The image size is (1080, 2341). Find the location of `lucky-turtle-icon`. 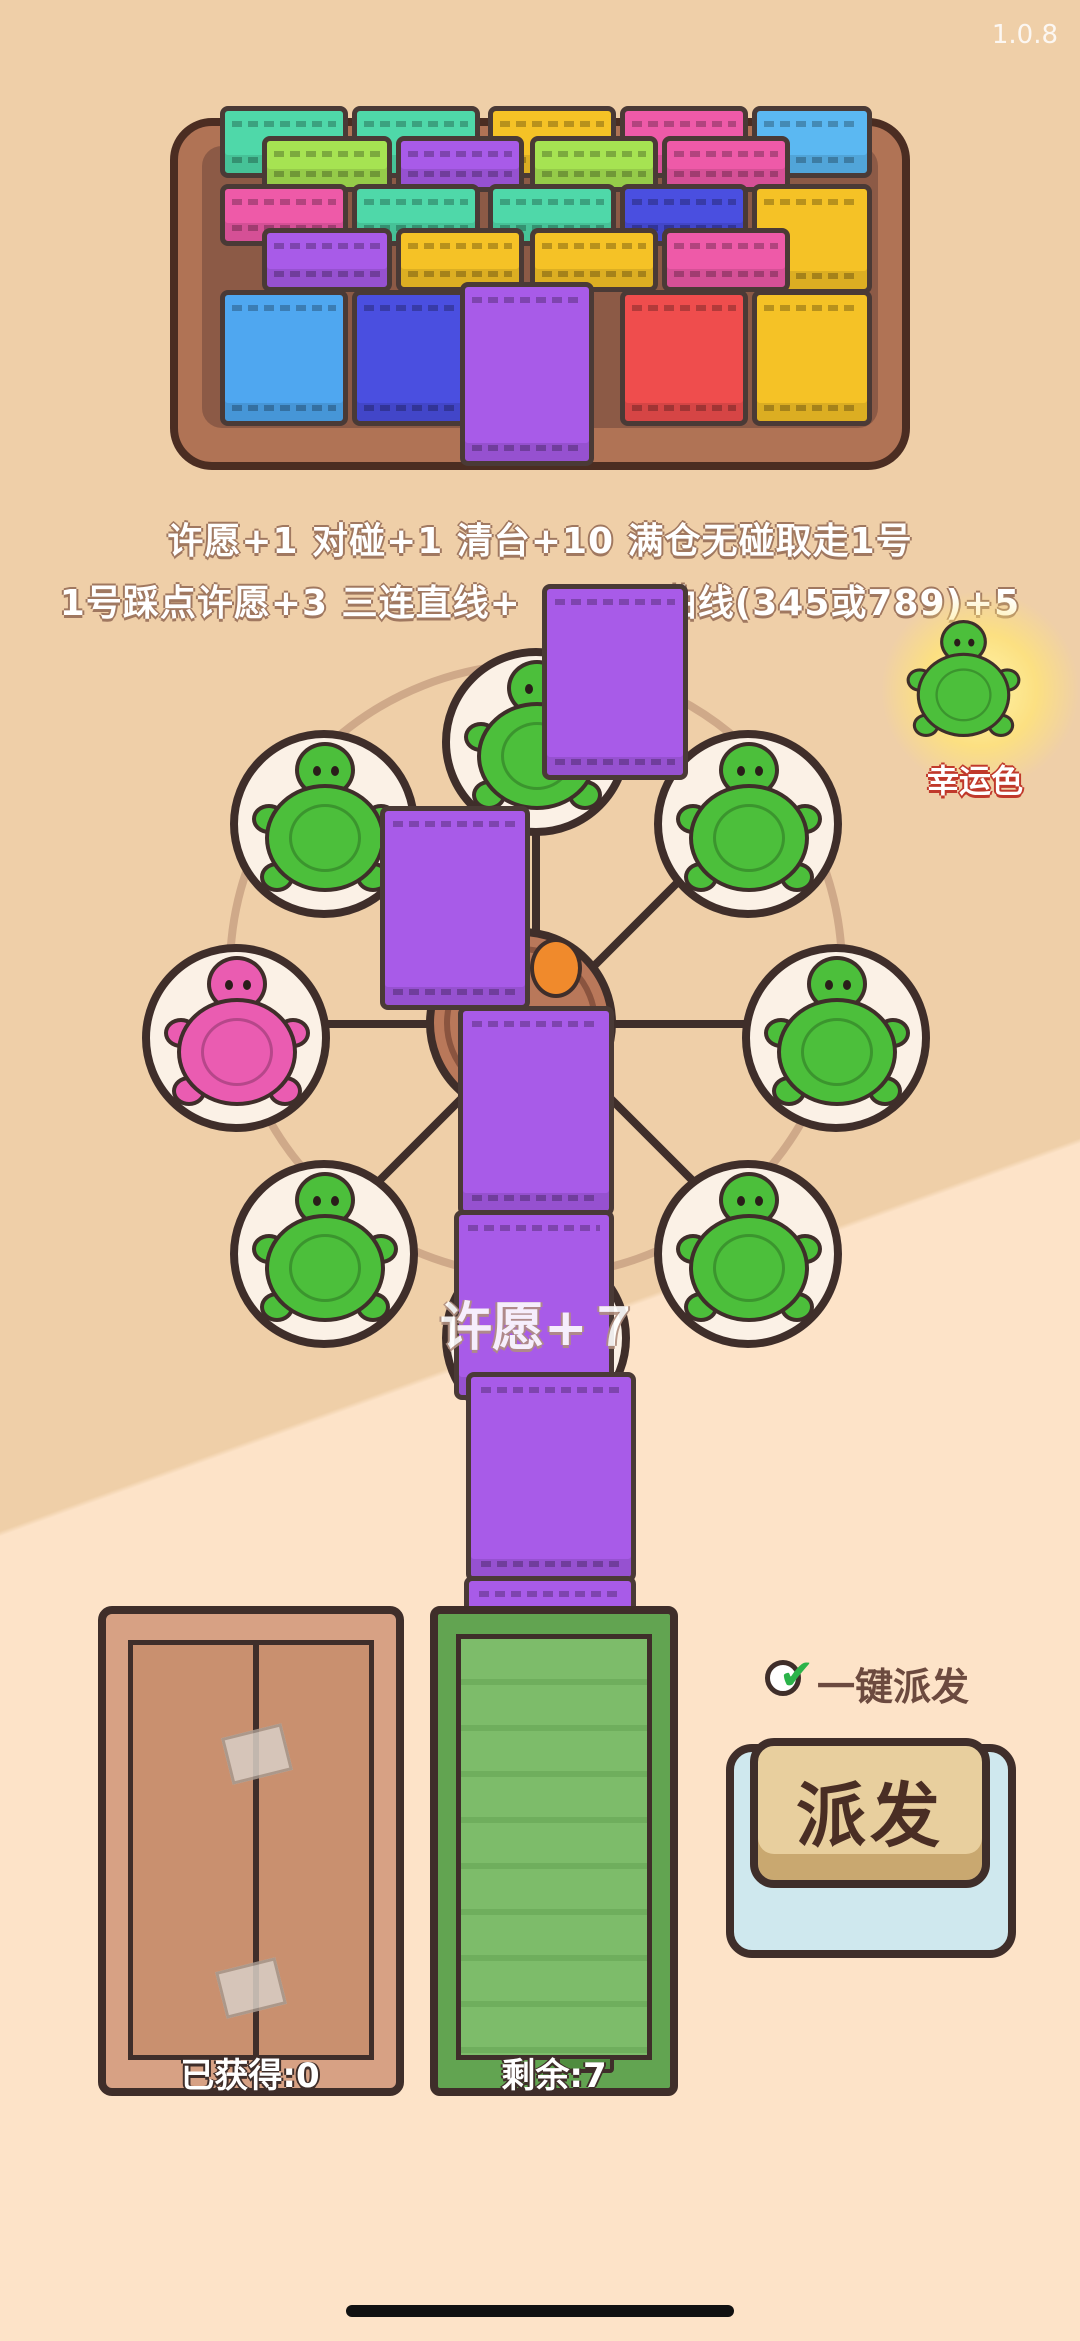

lucky-turtle-icon is located at coordinates (963, 682).